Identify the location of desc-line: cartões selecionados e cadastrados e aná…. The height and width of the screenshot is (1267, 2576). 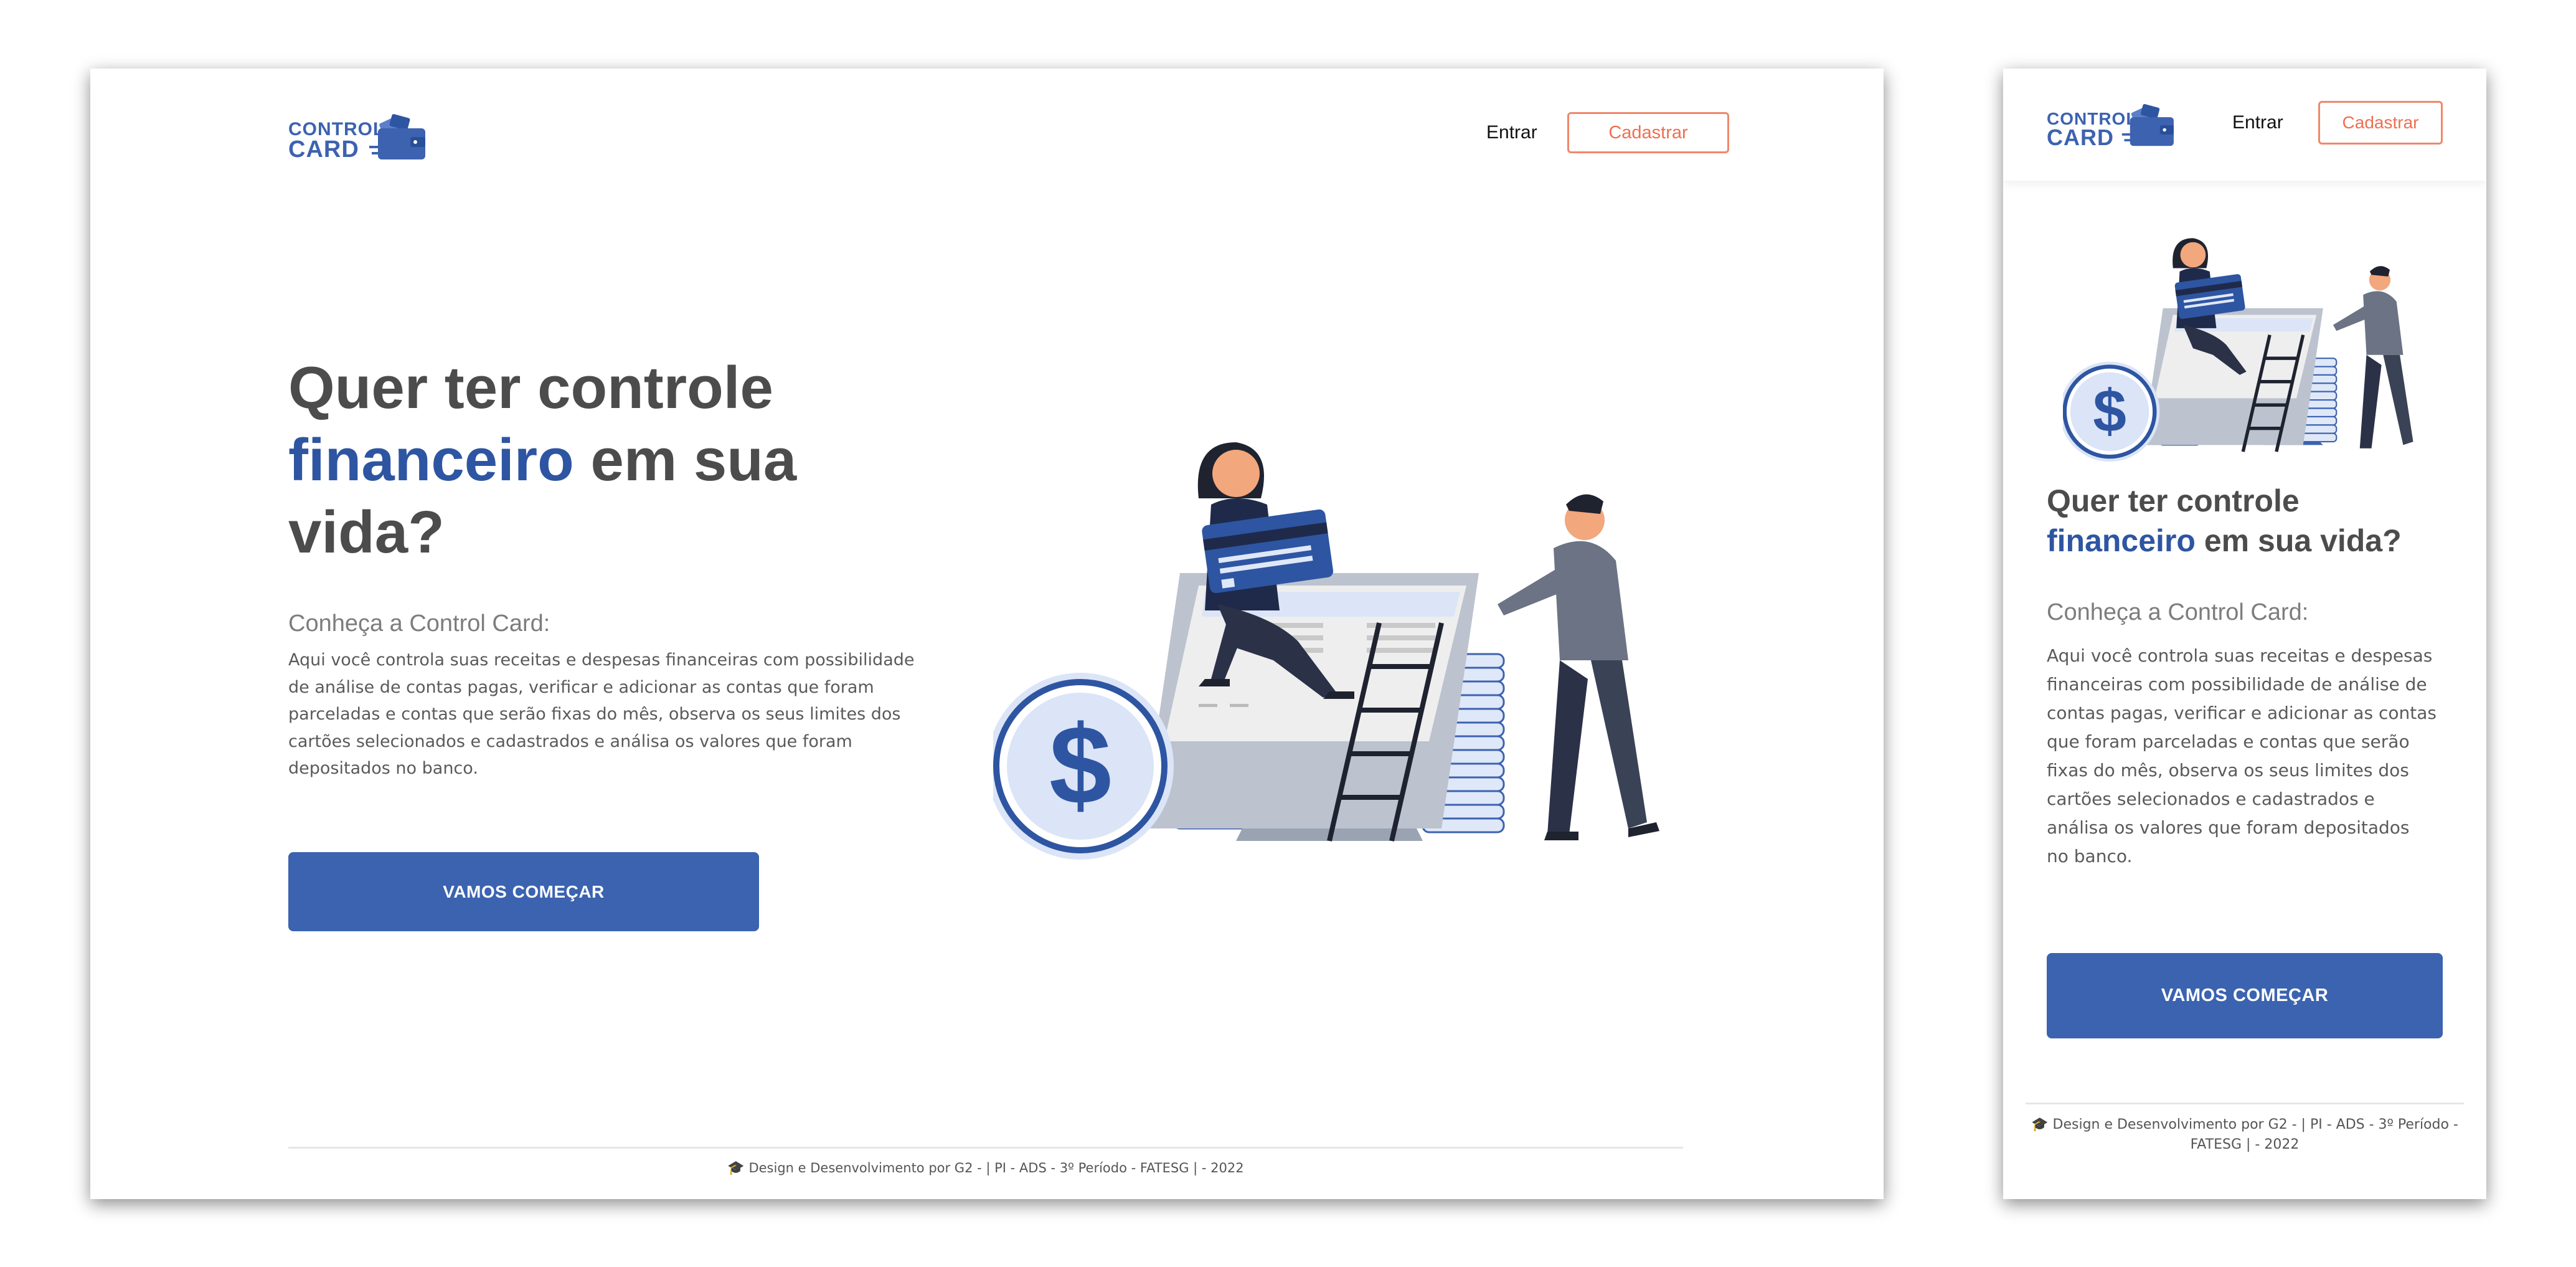
(570, 741).